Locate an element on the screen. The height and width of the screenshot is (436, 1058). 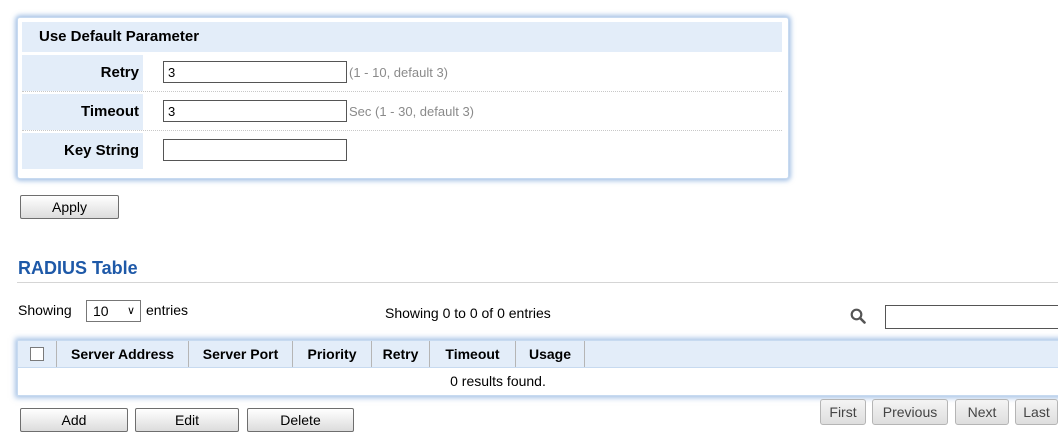
key-string-input is located at coordinates (255, 150).